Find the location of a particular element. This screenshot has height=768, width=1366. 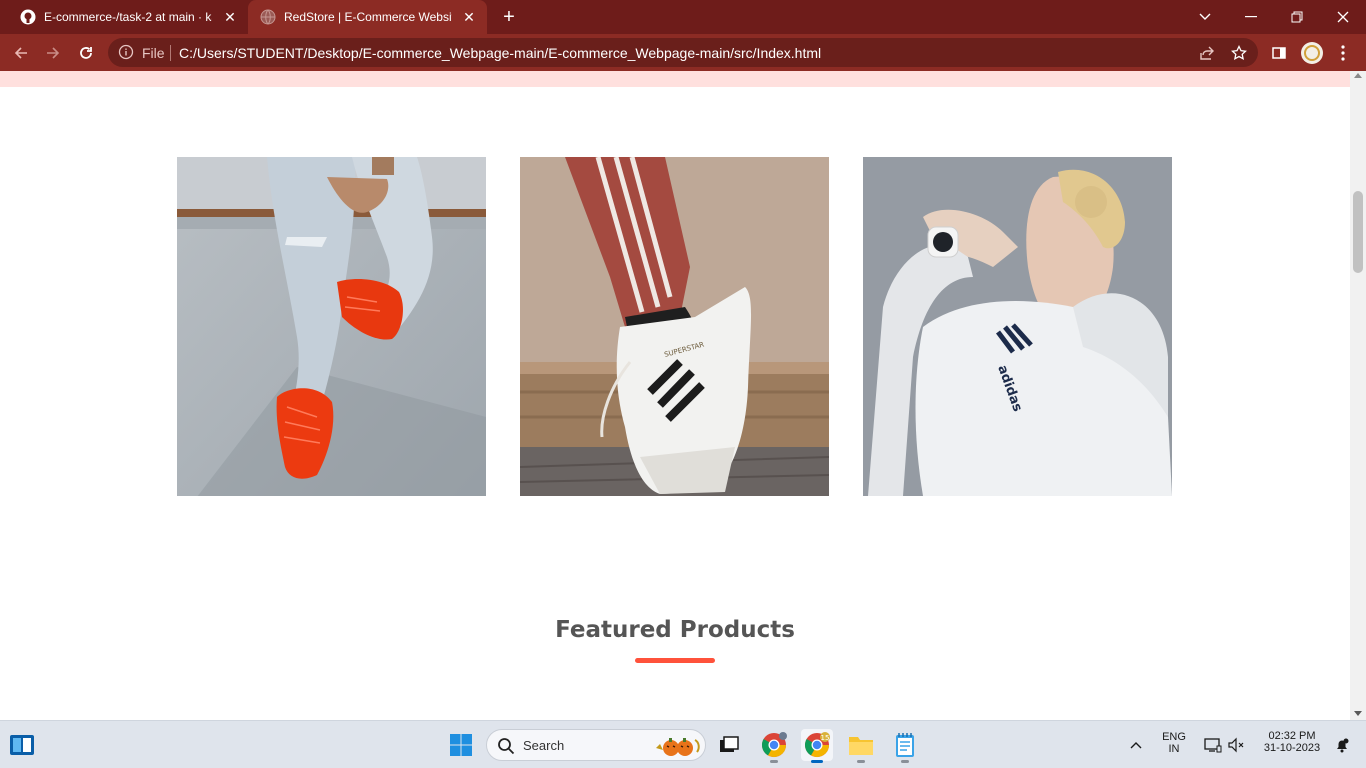

header-bottom-strip is located at coordinates (675, 79).